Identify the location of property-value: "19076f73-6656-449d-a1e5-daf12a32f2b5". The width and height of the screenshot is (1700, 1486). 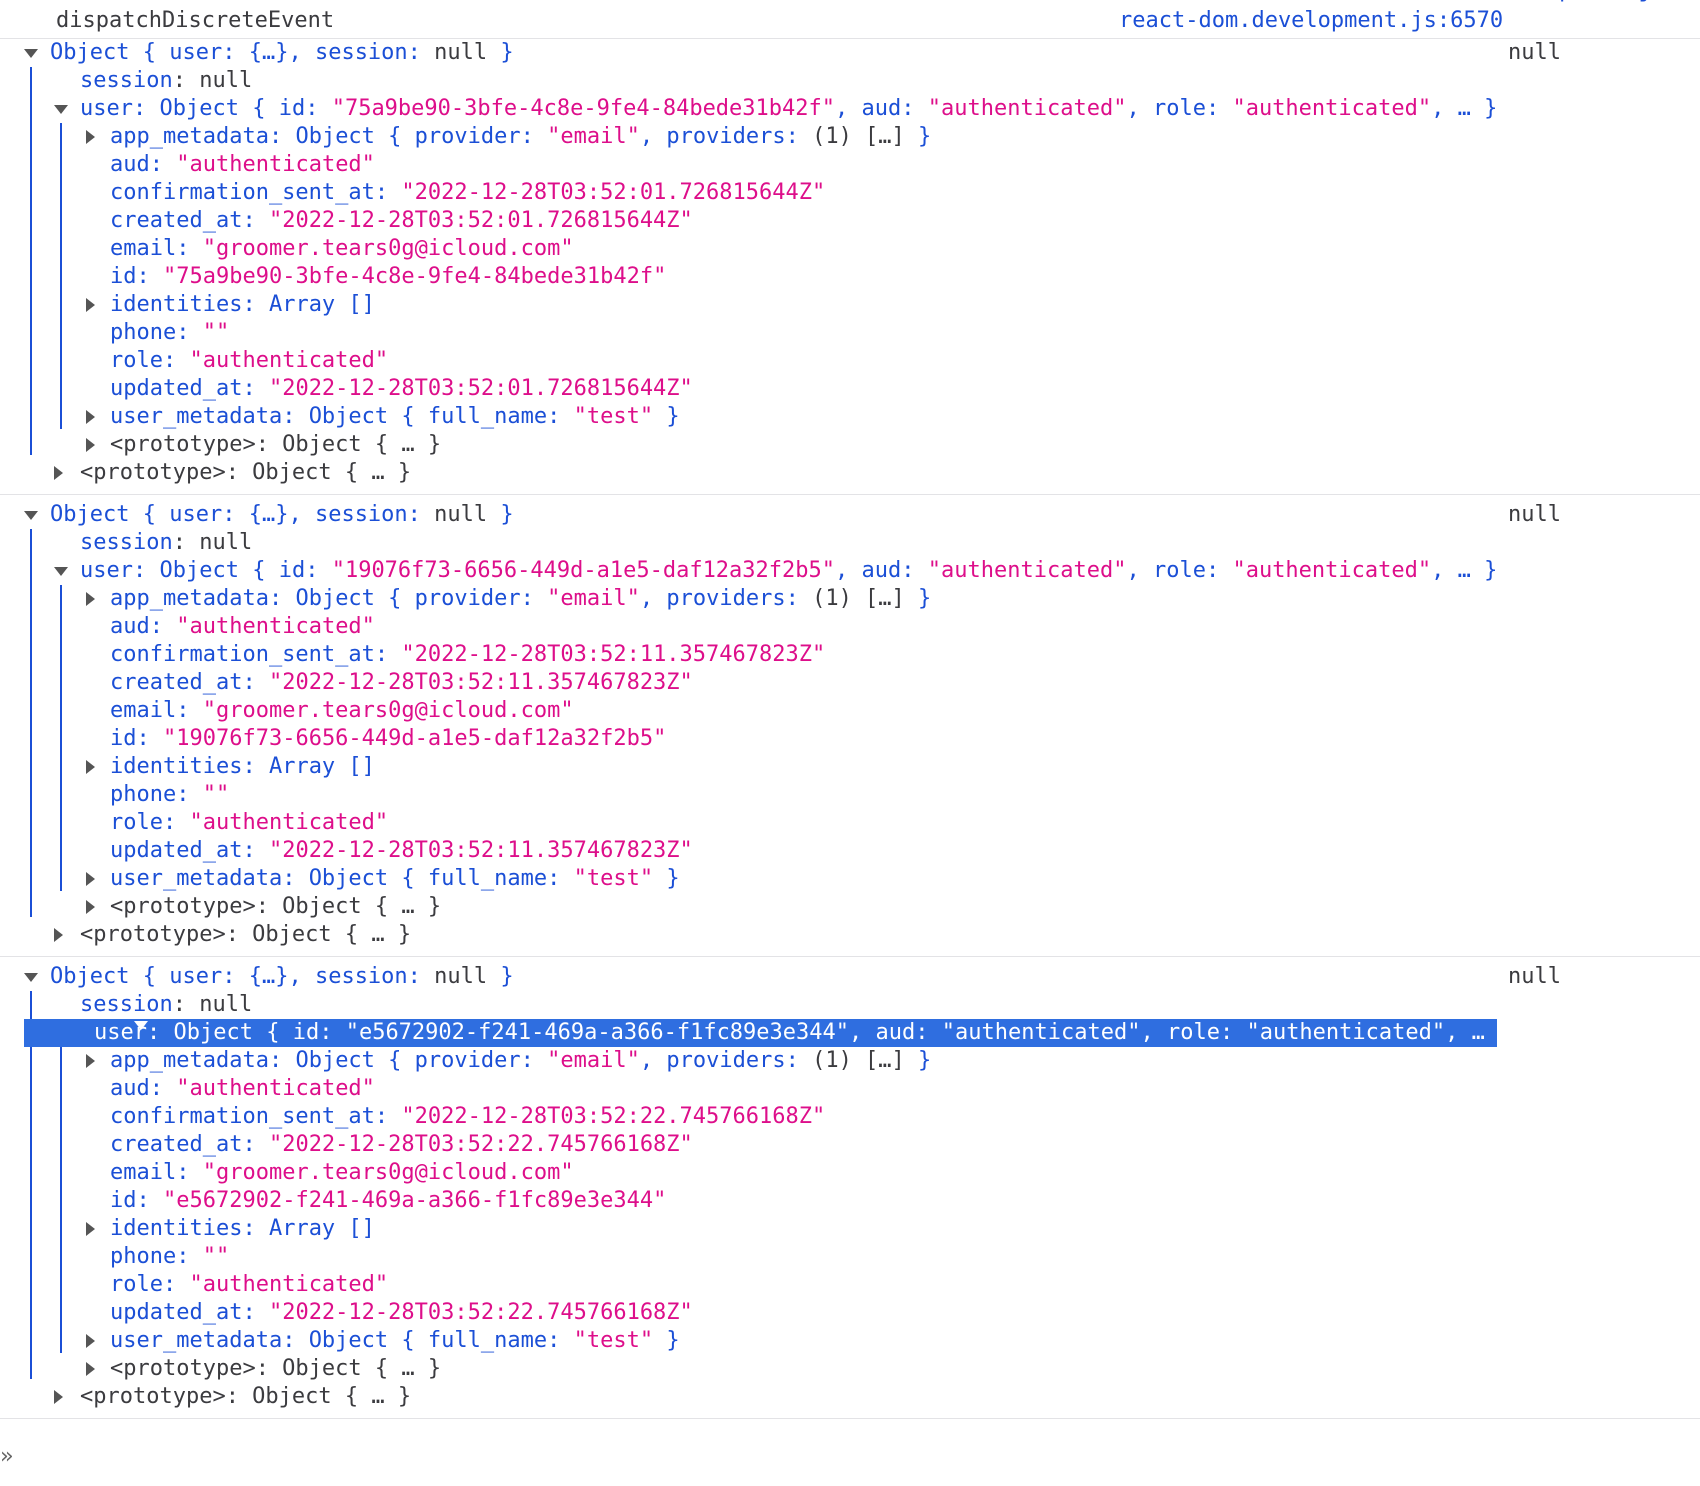
(583, 570).